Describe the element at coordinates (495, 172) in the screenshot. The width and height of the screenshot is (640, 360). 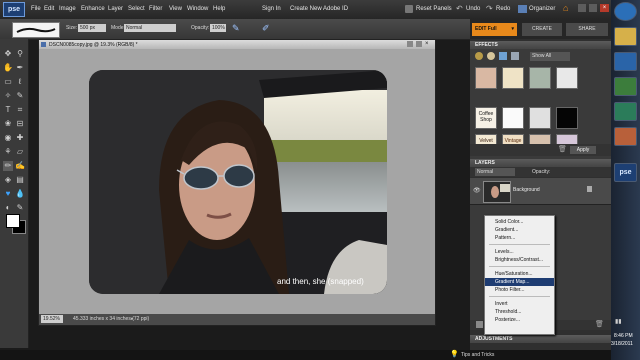
I see `blend-mode-select: Normal` at that location.